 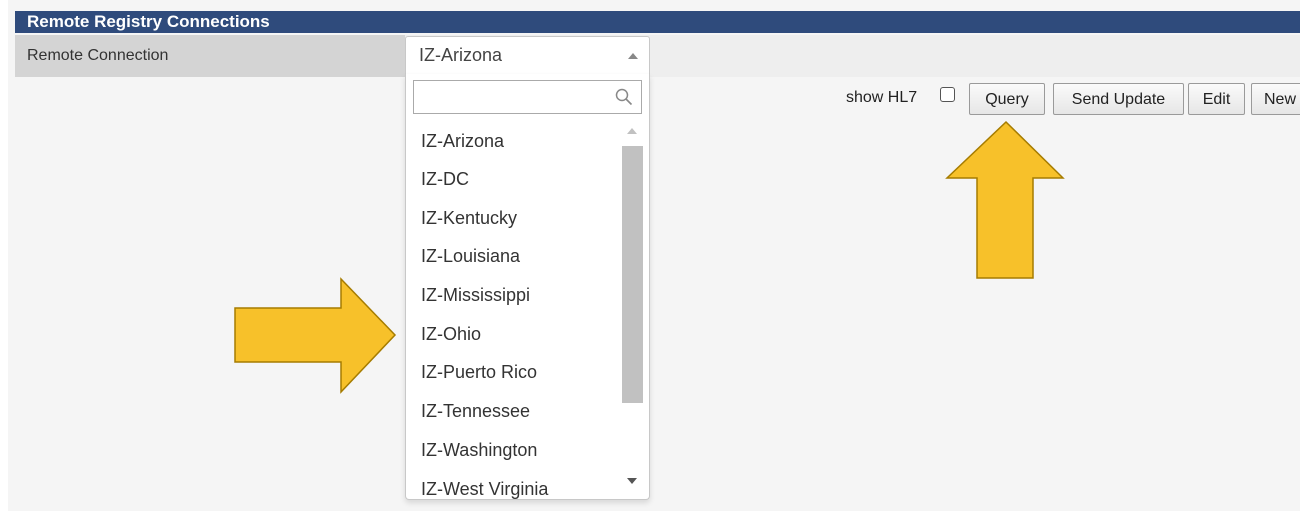 I want to click on query-button: Query, so click(x=1007, y=99).